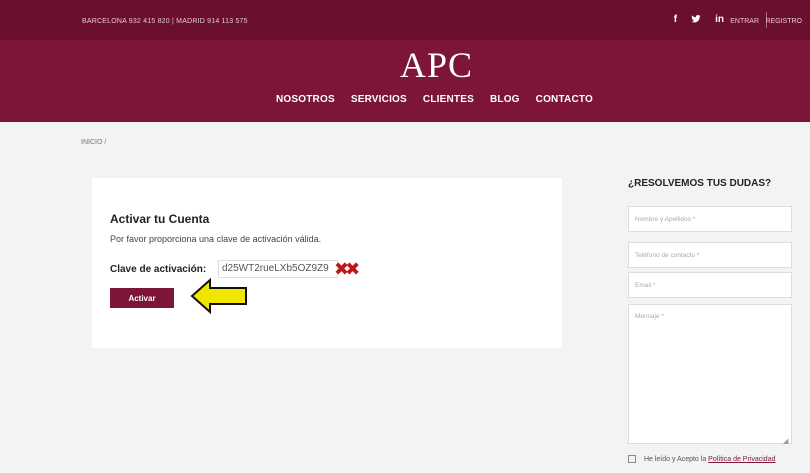 This screenshot has height=473, width=810. What do you see at coordinates (675, 459) in the screenshot?
I see `privacy-text: He leído y Acepto la` at bounding box center [675, 459].